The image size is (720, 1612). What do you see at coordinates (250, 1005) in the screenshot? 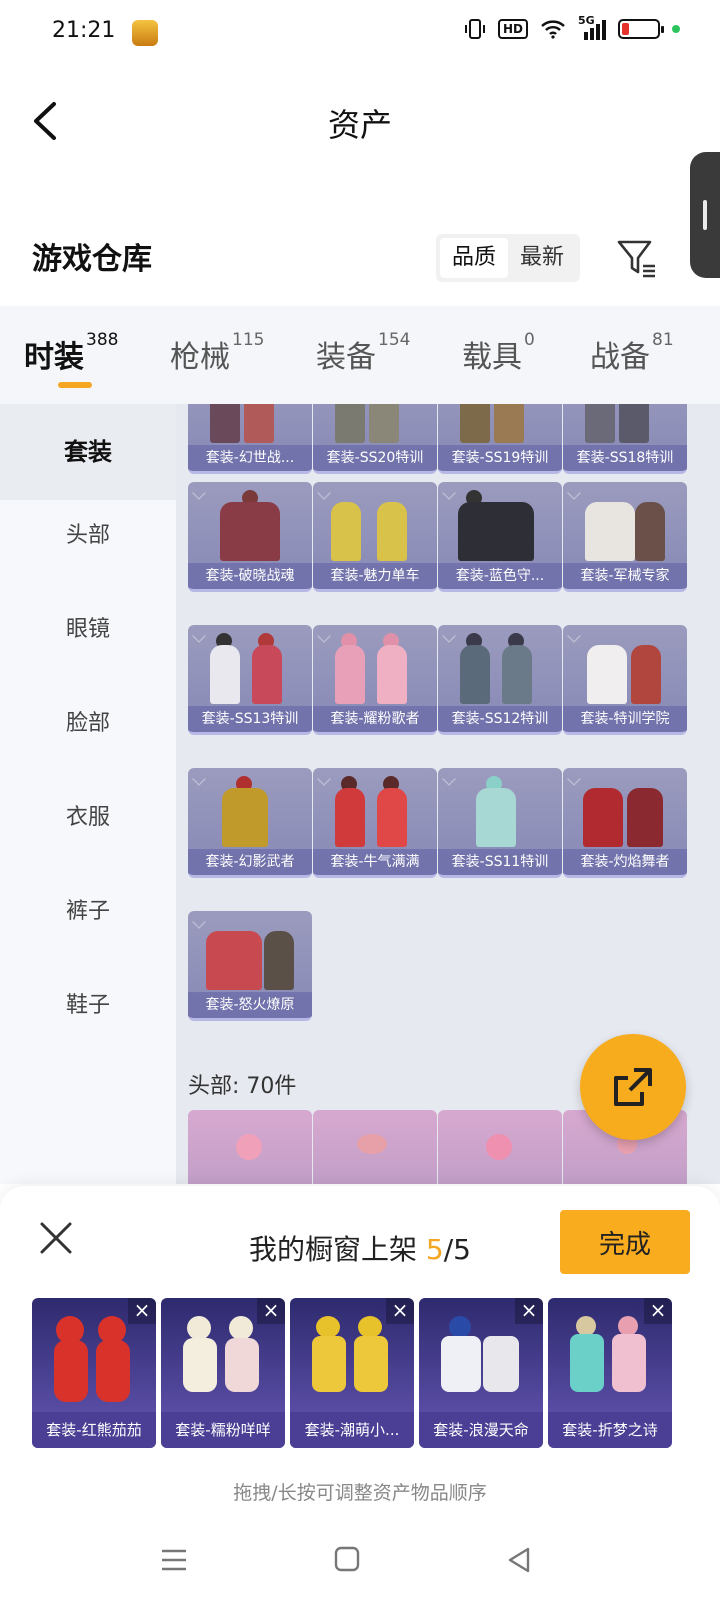
I see `item-label: 套装-怒火燎原` at bounding box center [250, 1005].